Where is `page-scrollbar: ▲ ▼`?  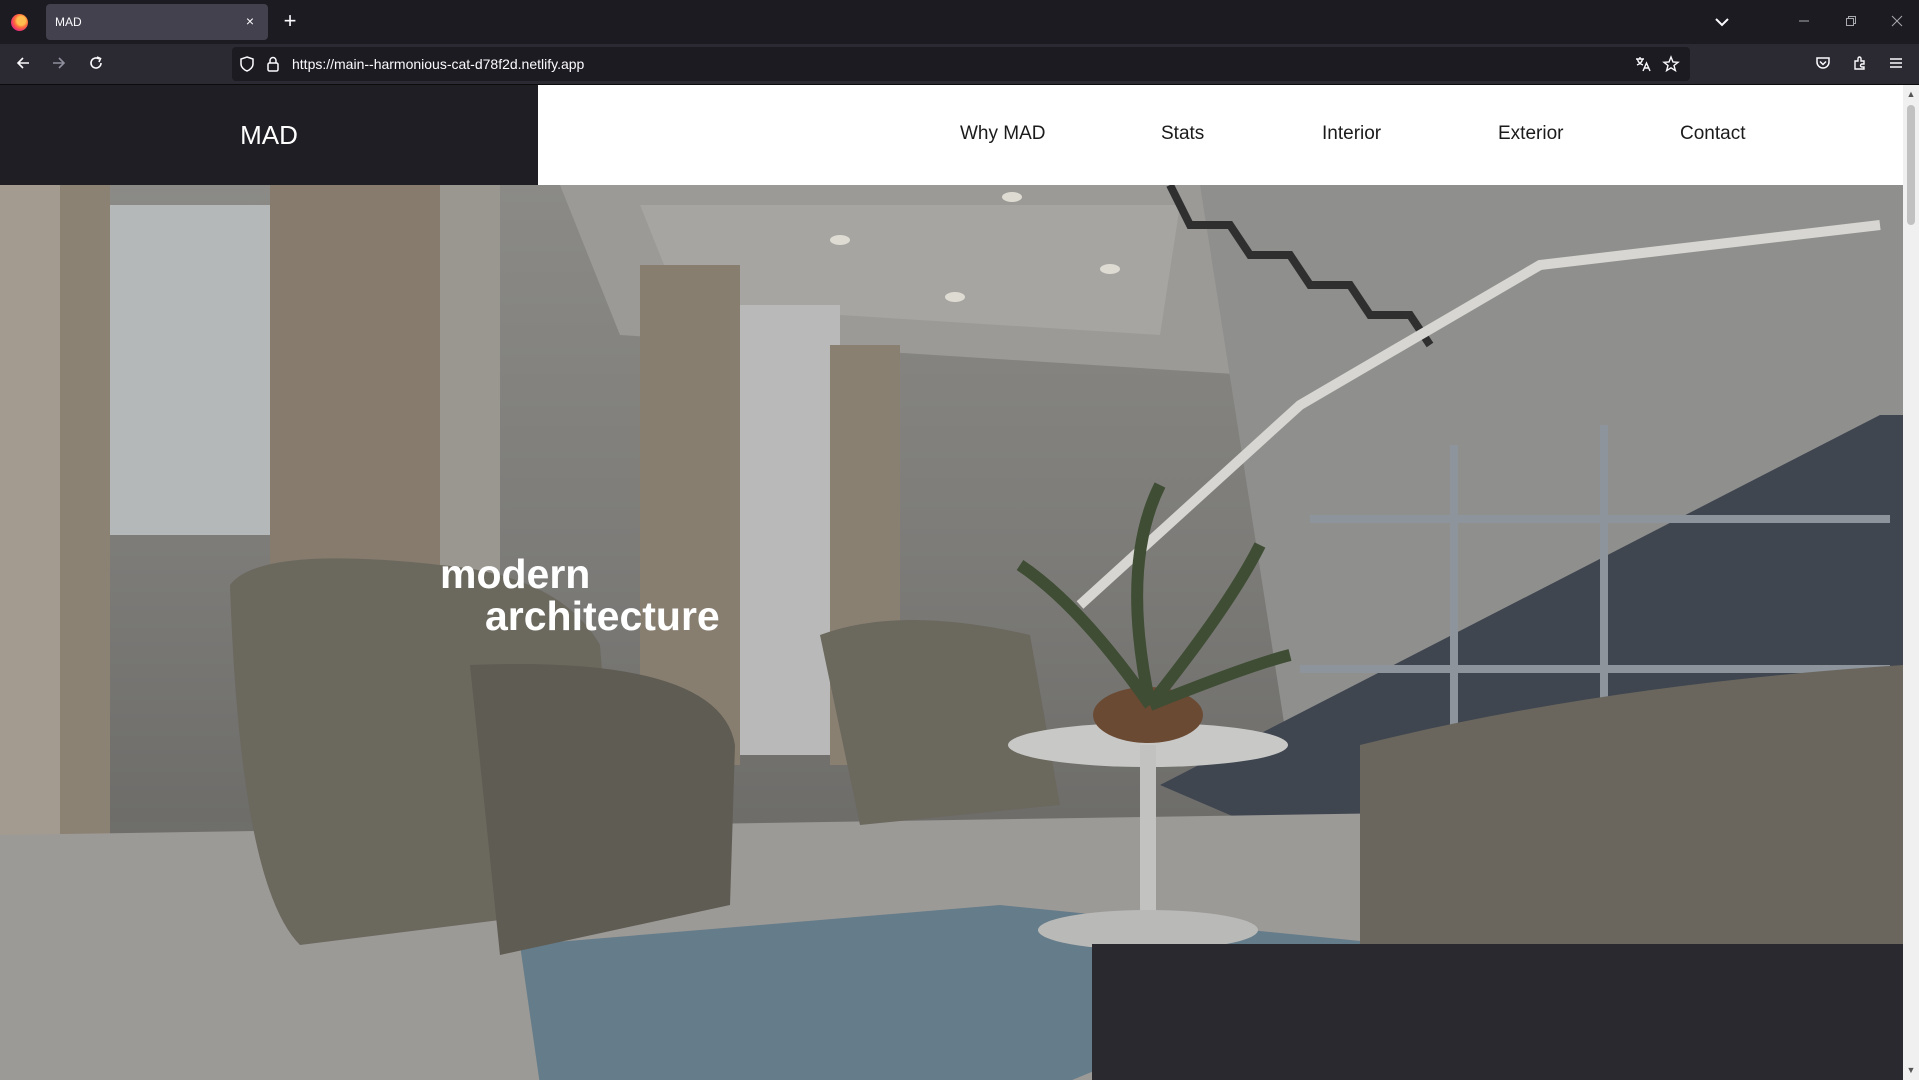 page-scrollbar: ▲ ▼ is located at coordinates (1911, 582).